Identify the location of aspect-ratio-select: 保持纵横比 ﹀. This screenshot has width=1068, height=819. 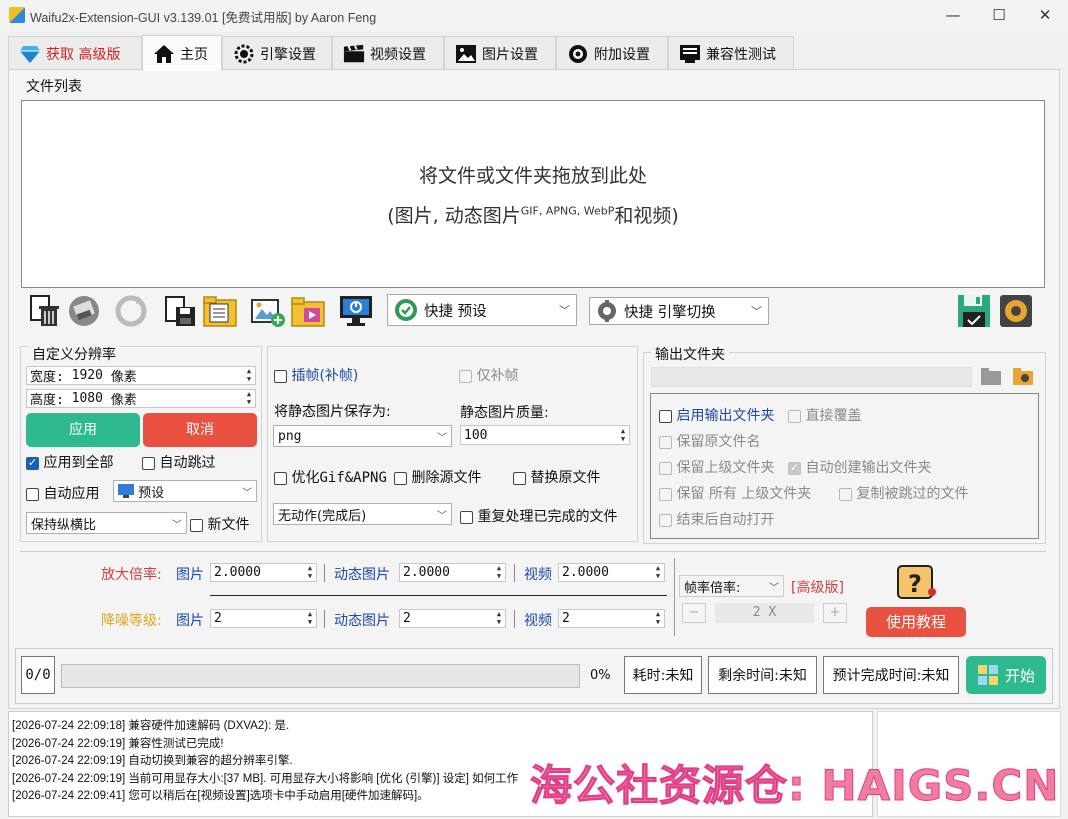
(106, 523).